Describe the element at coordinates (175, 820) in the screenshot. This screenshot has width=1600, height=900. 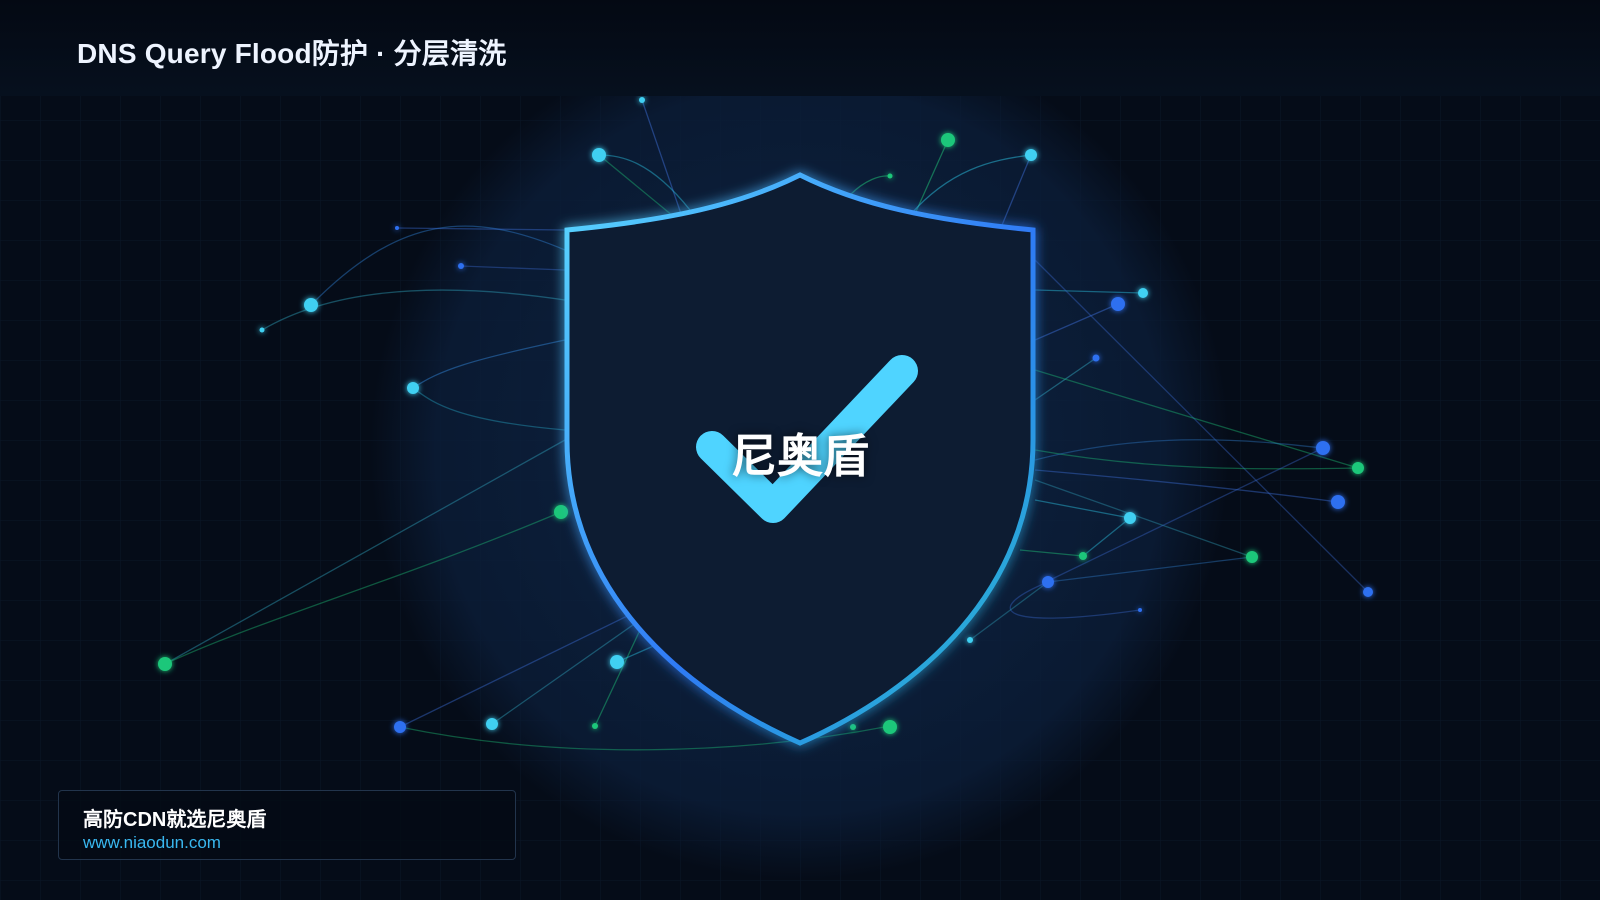
I see `brand-slogan: 高防CDN就选尼奥盾` at that location.